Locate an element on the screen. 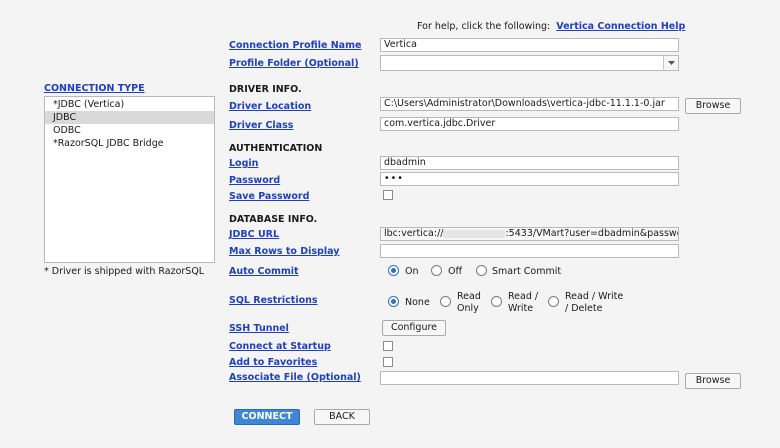  jdbc-url-label: JDBC URL is located at coordinates (254, 234).